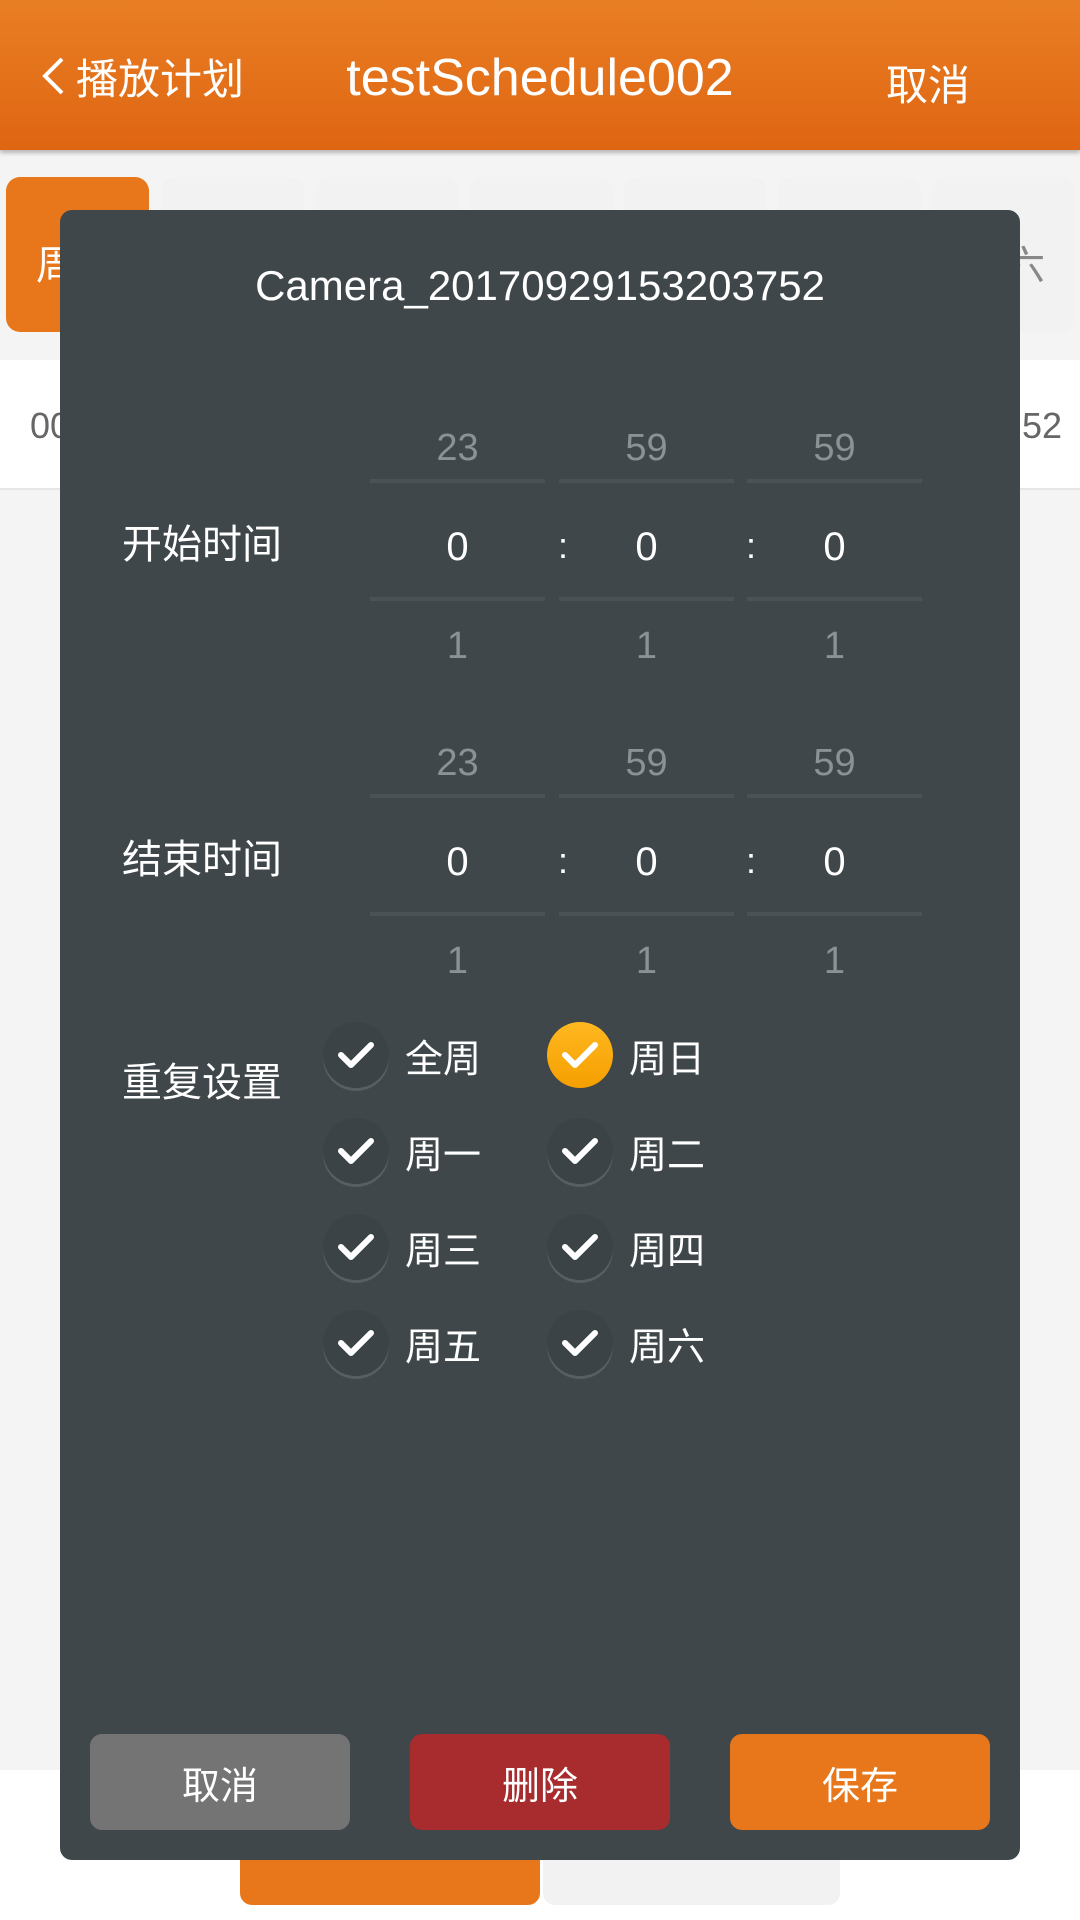 This screenshot has height=1920, width=1080. Describe the element at coordinates (402, 1151) in the screenshot. I see `repeat-option: 周一` at that location.